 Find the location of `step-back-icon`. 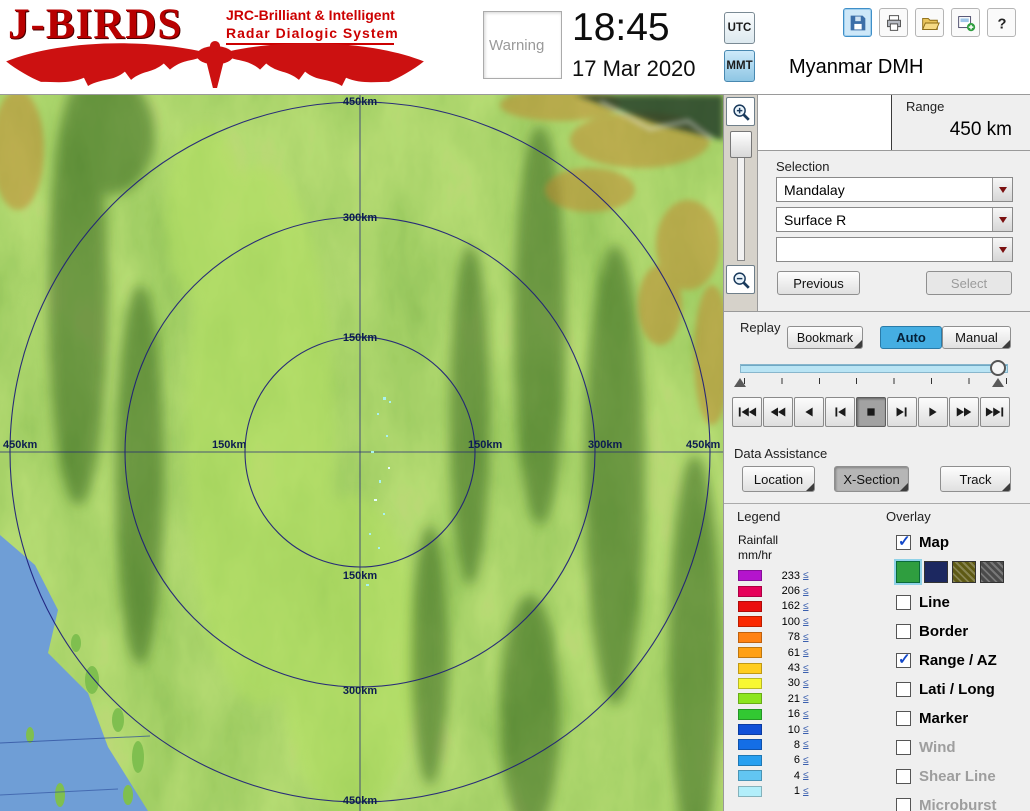

step-back-icon is located at coordinates (840, 412).